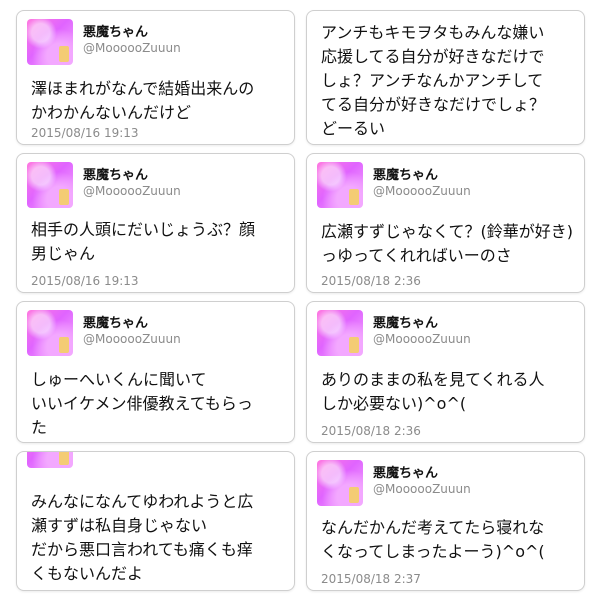 Image resolution: width=597 pixels, height=615 pixels. What do you see at coordinates (142, 403) in the screenshot?
I see `tweet-text: しゅーへいくんに聞いて いいイケメン俳優教えてもらっ た` at bounding box center [142, 403].